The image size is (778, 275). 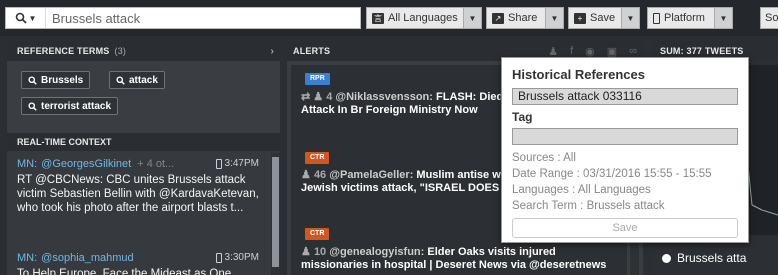 I want to click on term-pill: Brussels, so click(x=56, y=80).